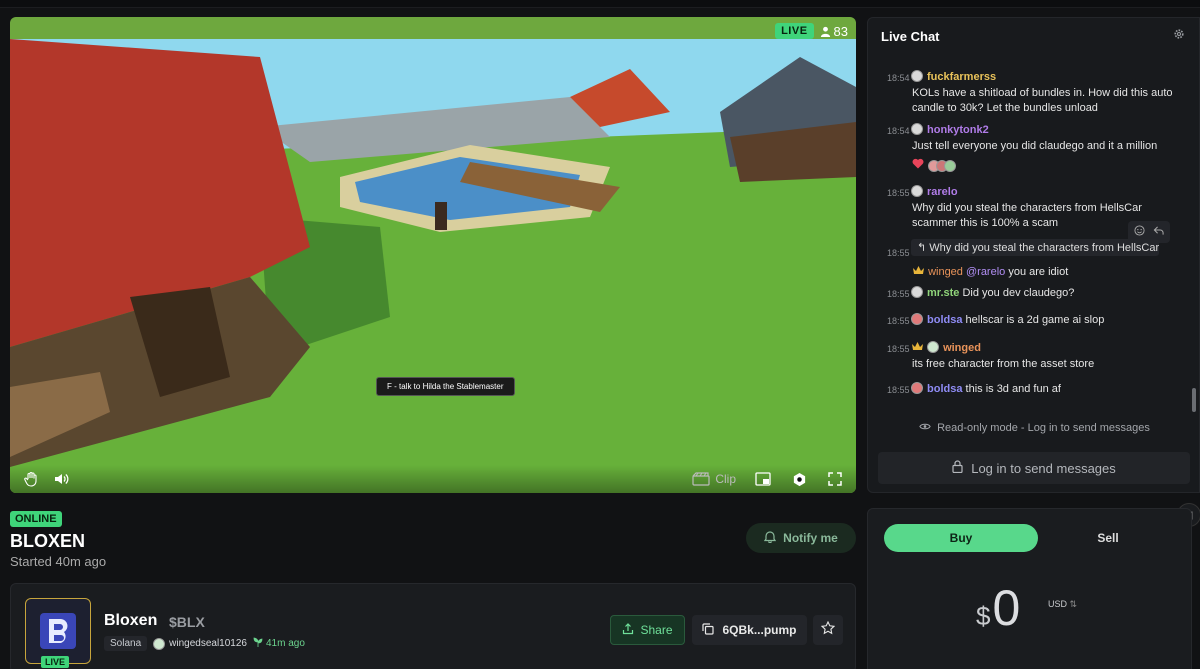 This screenshot has width=1200, height=669. I want to click on gear-icon, so click(1179, 36).